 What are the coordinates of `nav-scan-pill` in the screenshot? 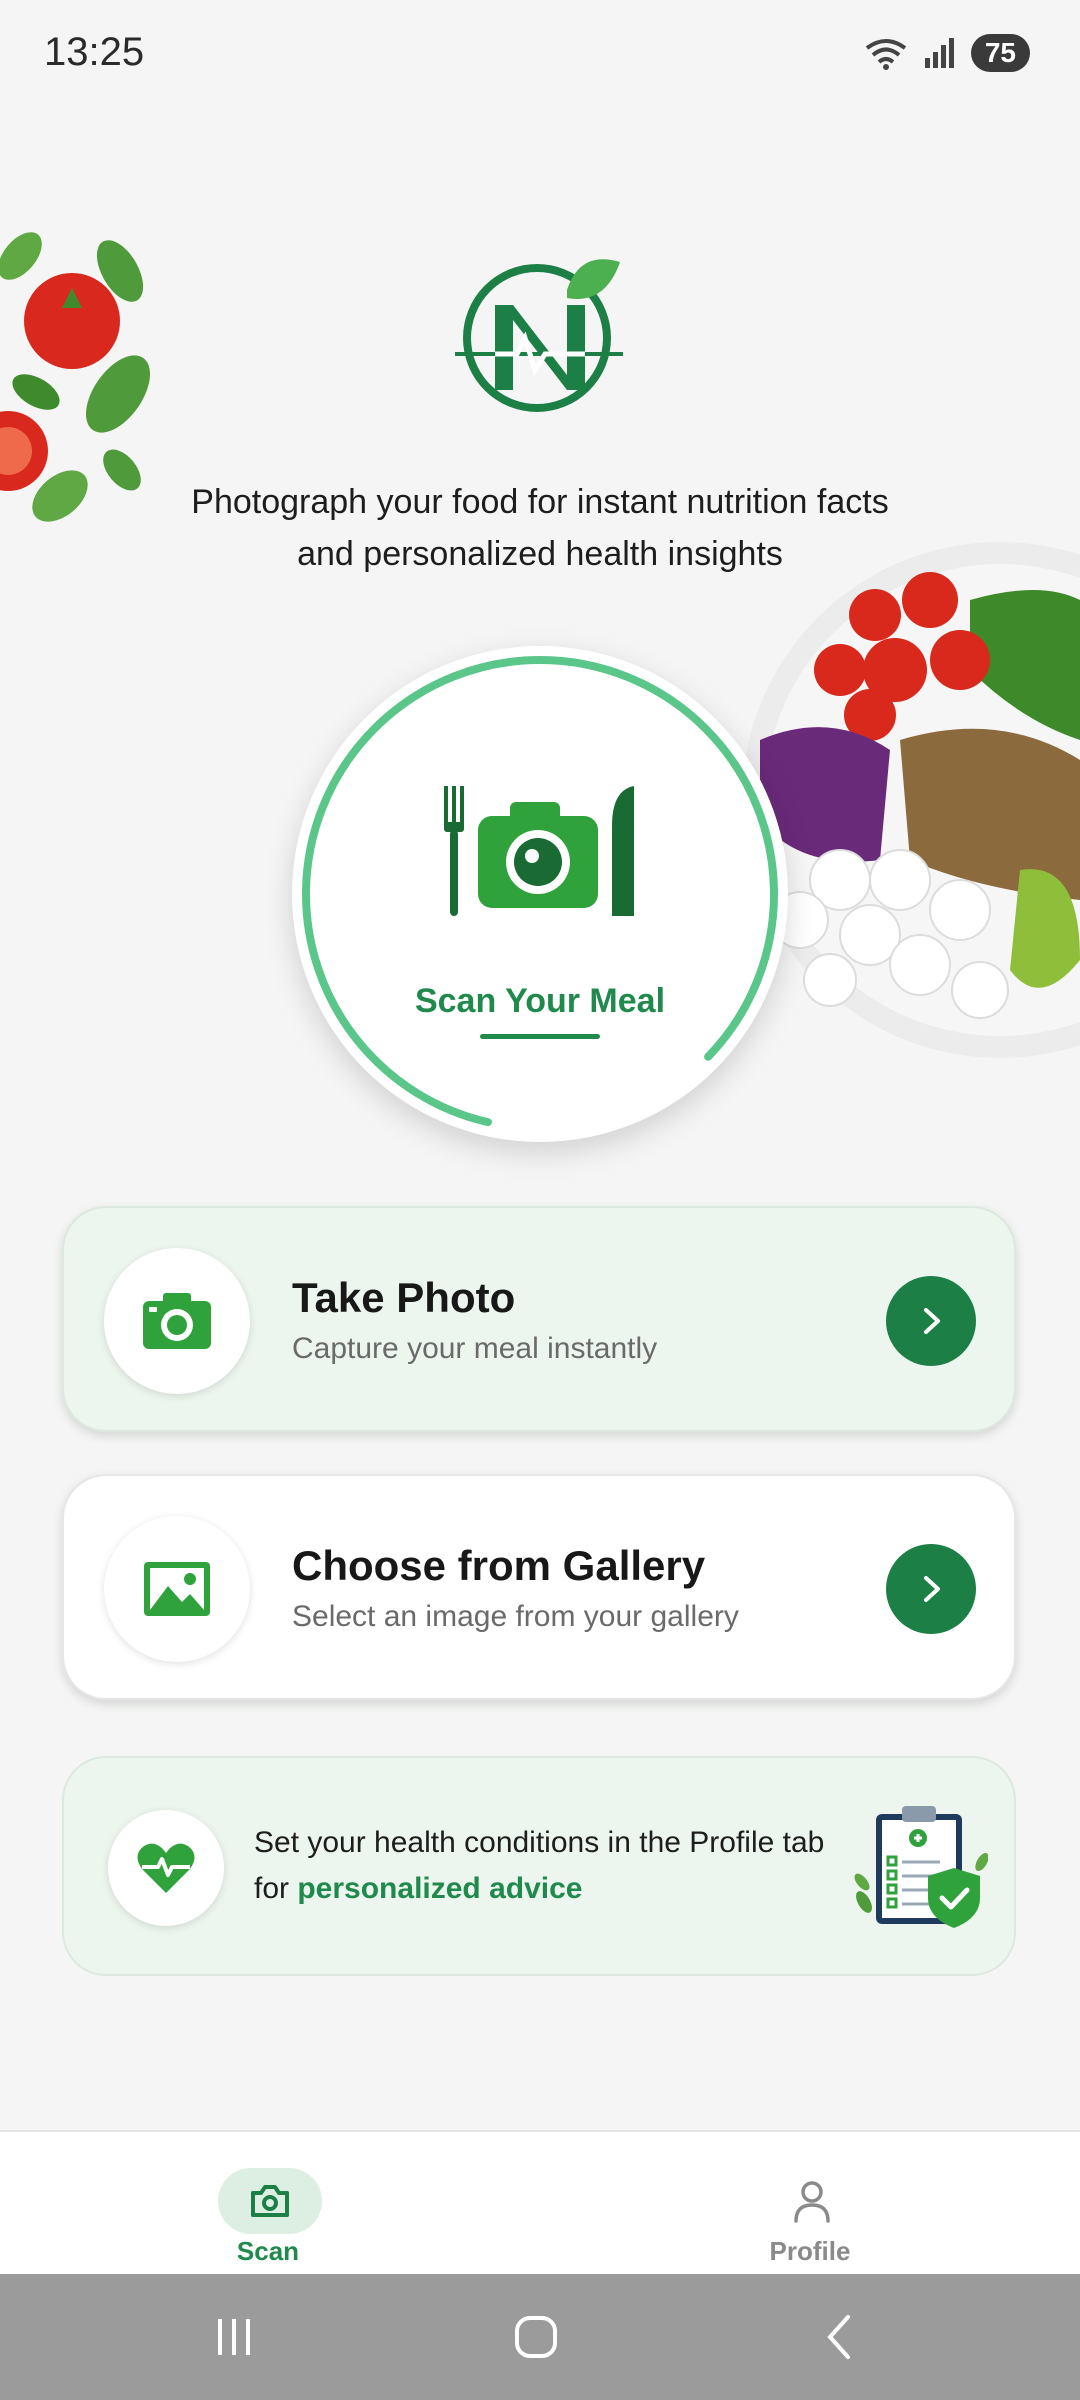 It's located at (270, 2201).